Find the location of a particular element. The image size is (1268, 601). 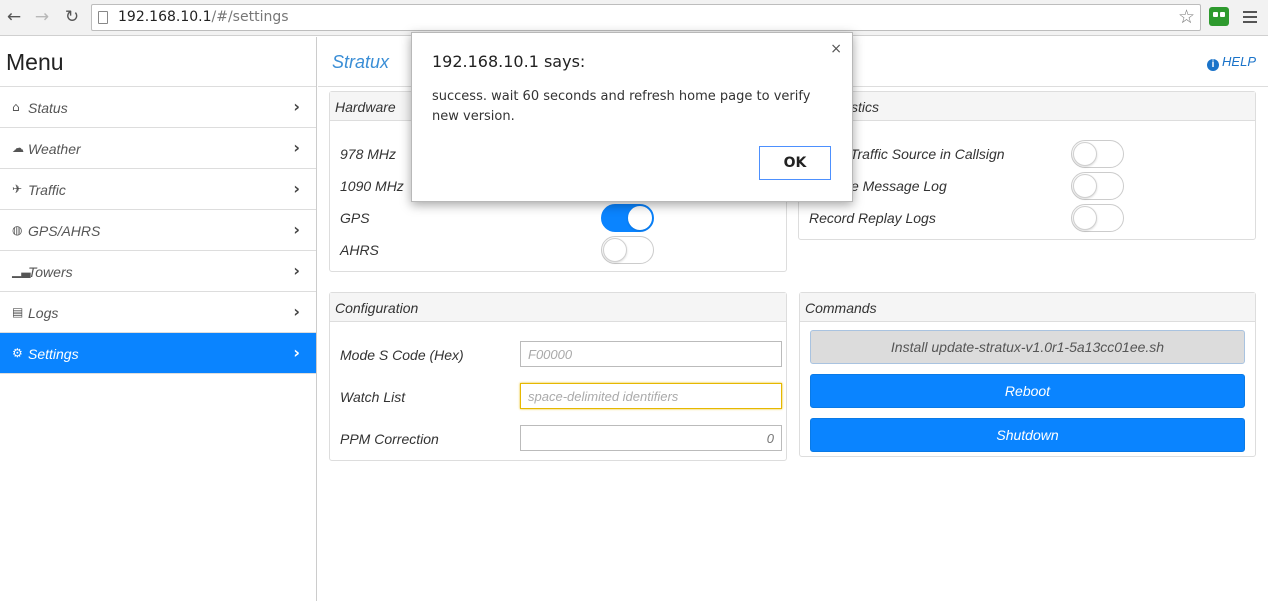

reload-icon: ↻ is located at coordinates (72, 17).